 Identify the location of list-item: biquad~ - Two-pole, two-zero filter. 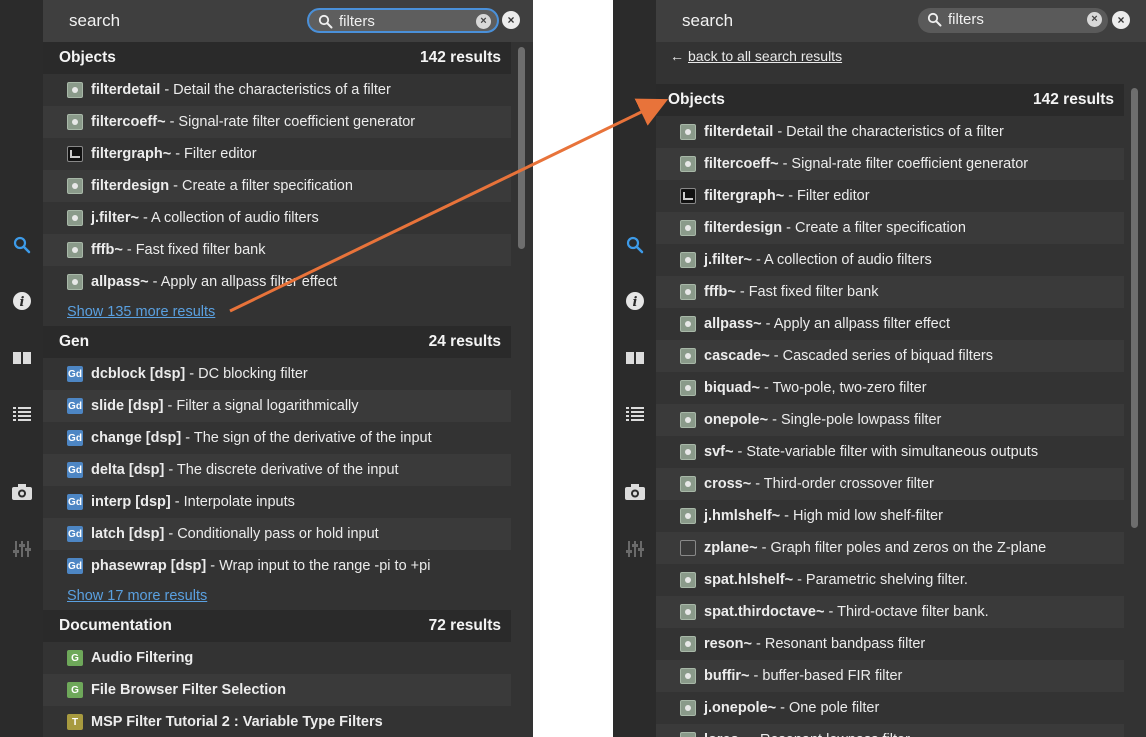
(890, 388).